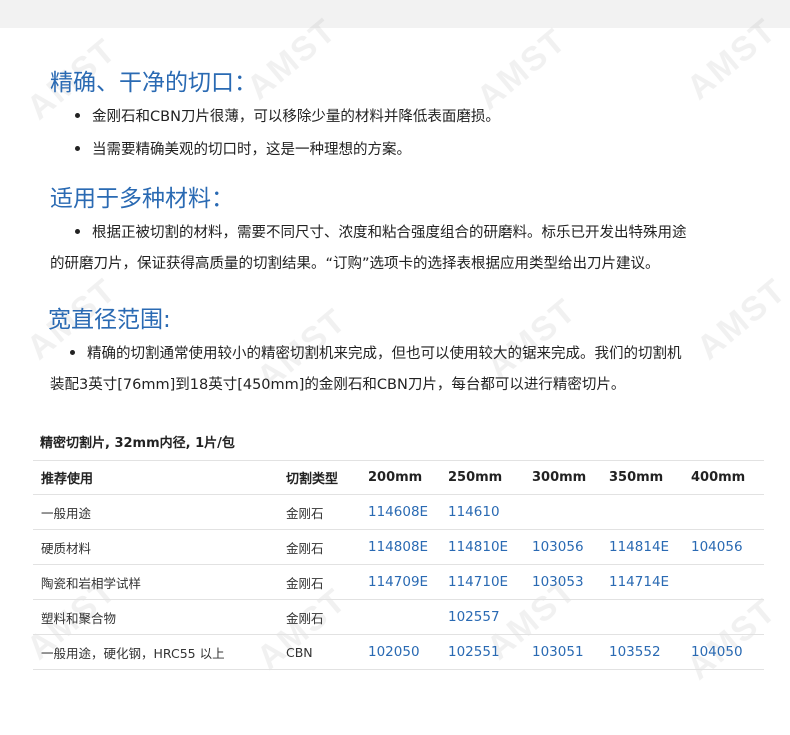 The image size is (790, 735). Describe the element at coordinates (482, 652) in the screenshot. I see `part-number-link: 102551` at that location.